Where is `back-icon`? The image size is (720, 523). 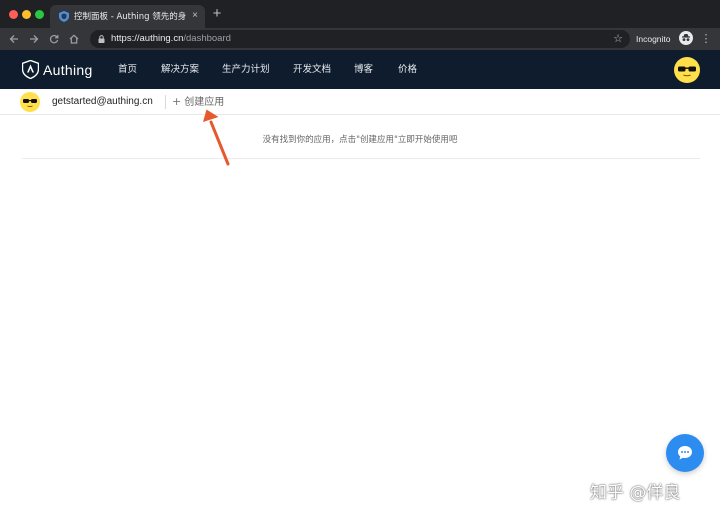 back-icon is located at coordinates (14, 39).